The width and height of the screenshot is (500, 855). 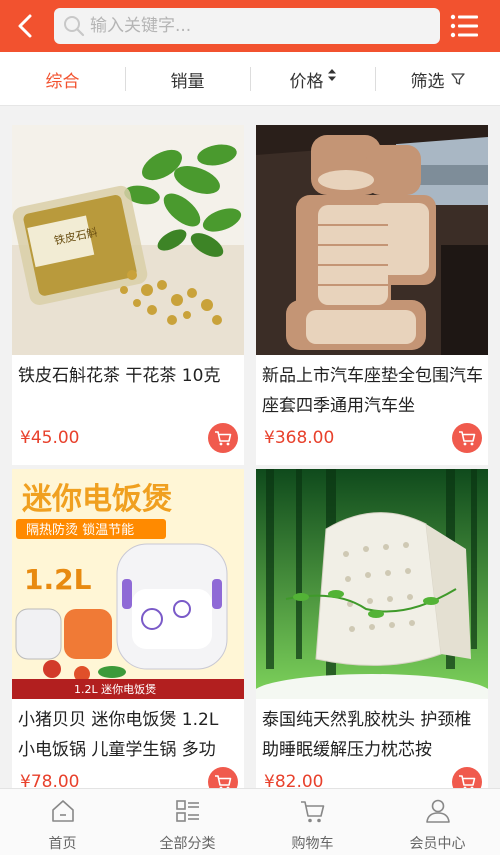 What do you see at coordinates (129, 391) in the screenshot?
I see `product-title: 铁皮石斛花茶 干花茶 10克` at bounding box center [129, 391].